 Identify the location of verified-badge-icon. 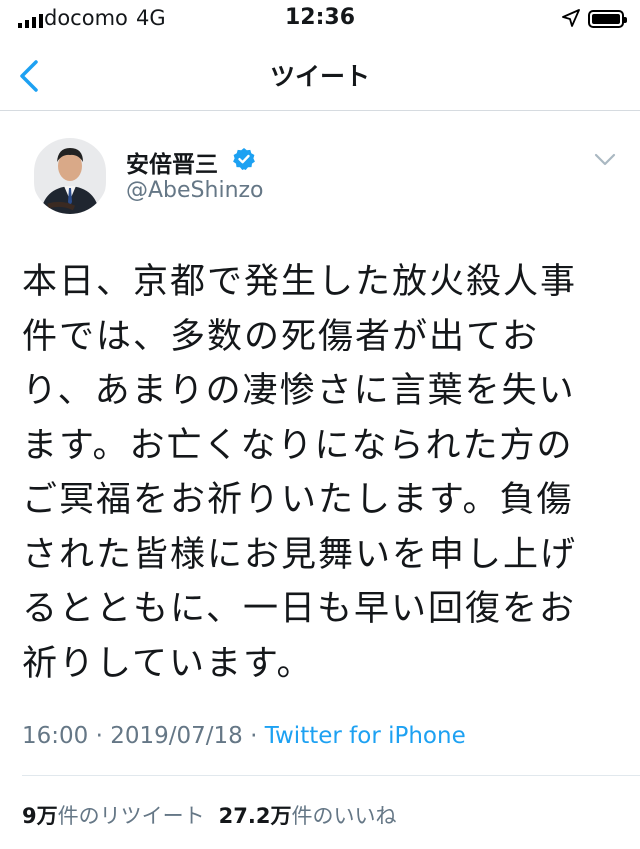
(244, 159).